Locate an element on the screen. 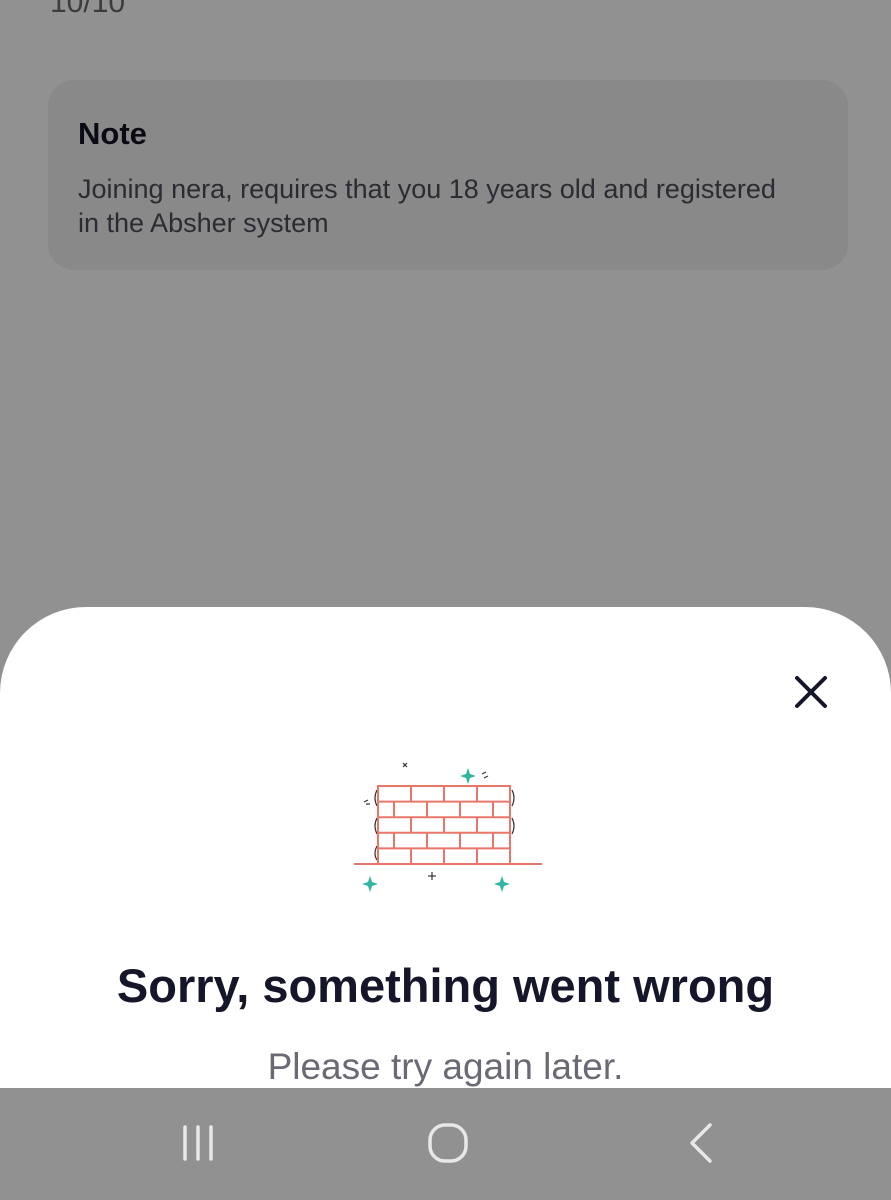  recent-apps-icon is located at coordinates (198, 1143).